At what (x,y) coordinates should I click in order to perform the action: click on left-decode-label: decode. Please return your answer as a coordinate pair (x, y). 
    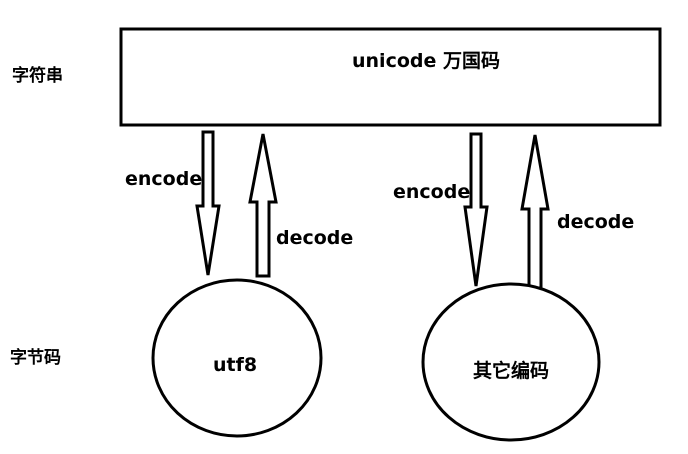
    Looking at the image, I should click on (315, 238).